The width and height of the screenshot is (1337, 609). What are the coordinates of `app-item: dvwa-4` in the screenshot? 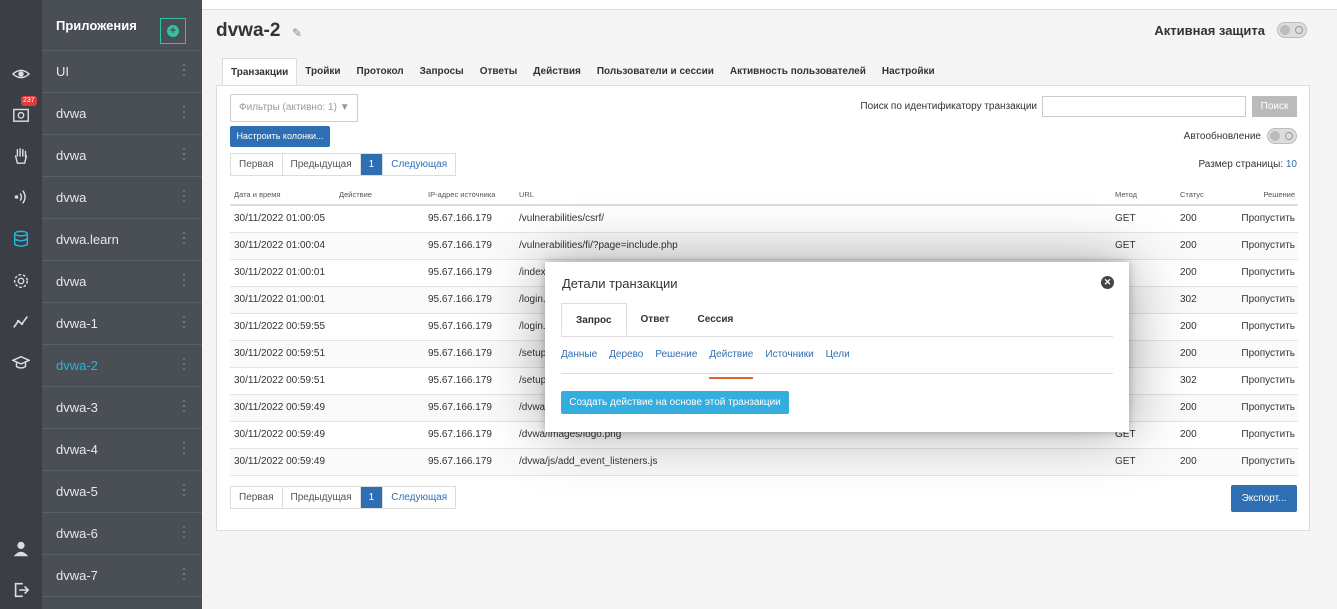 It's located at (122, 450).